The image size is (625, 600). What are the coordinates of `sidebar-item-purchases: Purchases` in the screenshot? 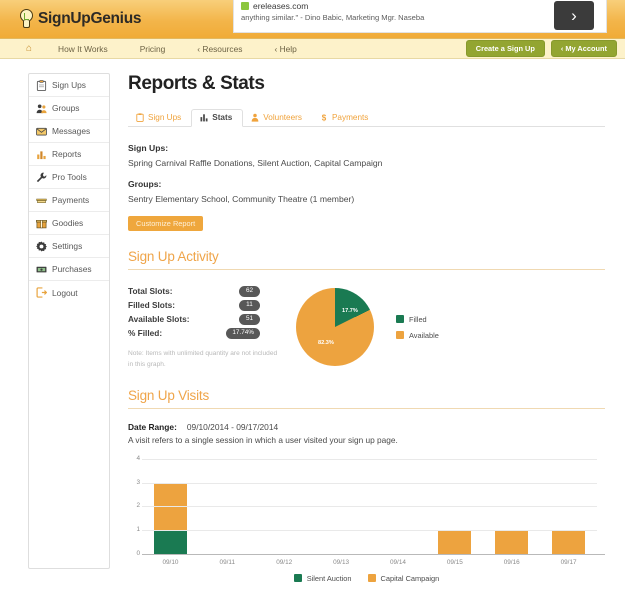 It's located at (69, 269).